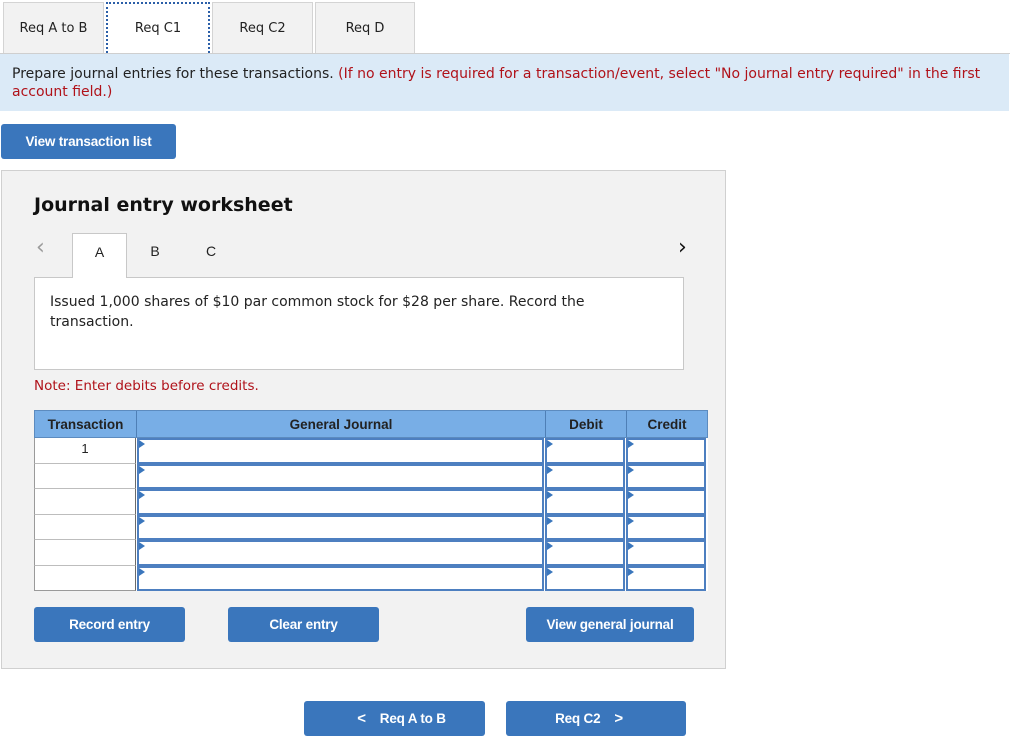 This screenshot has width=1024, height=745. Describe the element at coordinates (158, 27) in the screenshot. I see `tab-req-c1: Req C1` at that location.